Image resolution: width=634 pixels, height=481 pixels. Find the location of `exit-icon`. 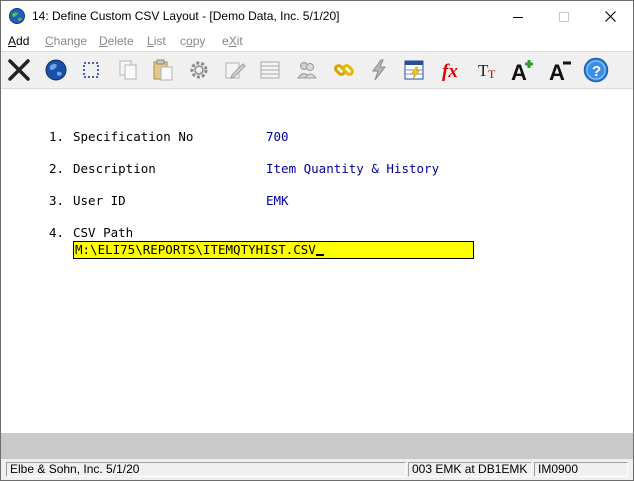

exit-icon is located at coordinates (19, 70).